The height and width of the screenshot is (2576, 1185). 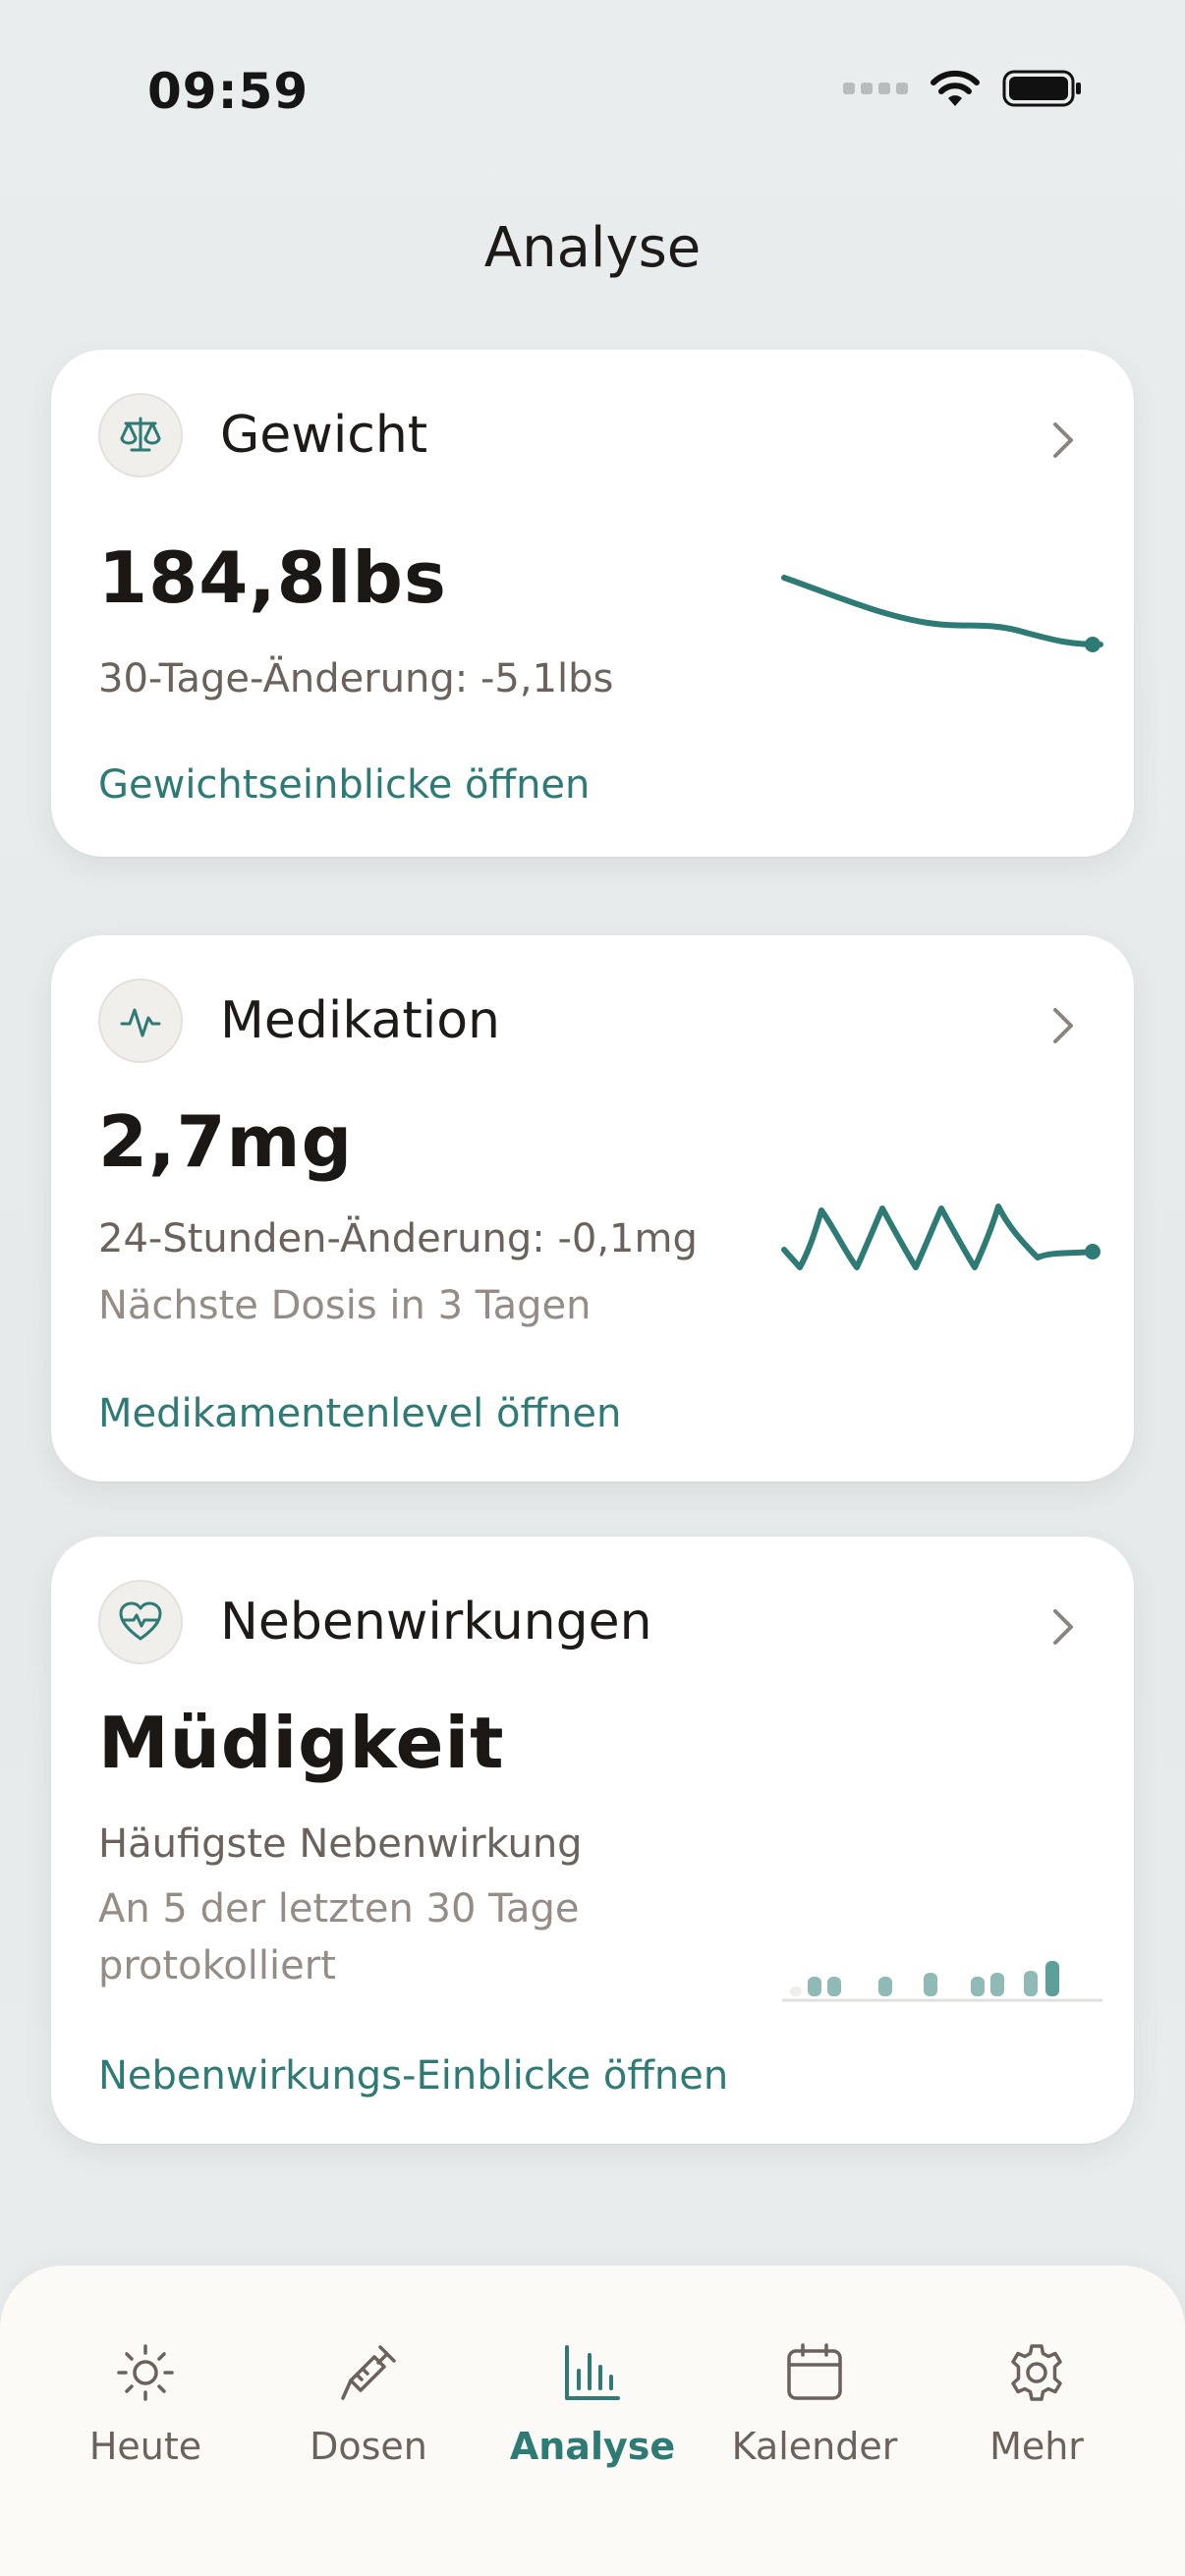 What do you see at coordinates (140, 435) in the screenshot?
I see `scale-icon` at bounding box center [140, 435].